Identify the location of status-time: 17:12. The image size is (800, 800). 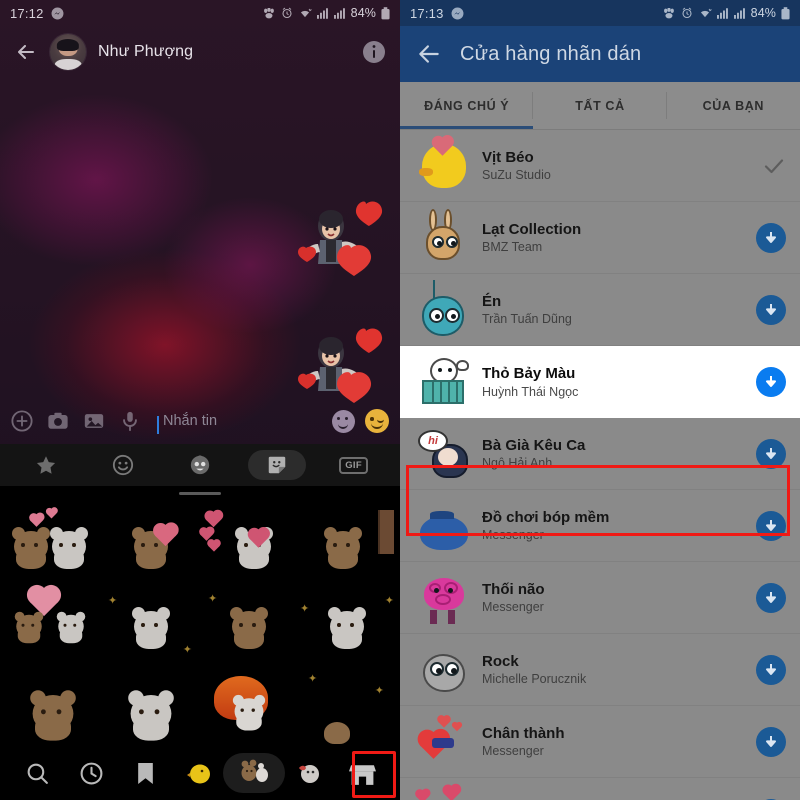
(27, 13).